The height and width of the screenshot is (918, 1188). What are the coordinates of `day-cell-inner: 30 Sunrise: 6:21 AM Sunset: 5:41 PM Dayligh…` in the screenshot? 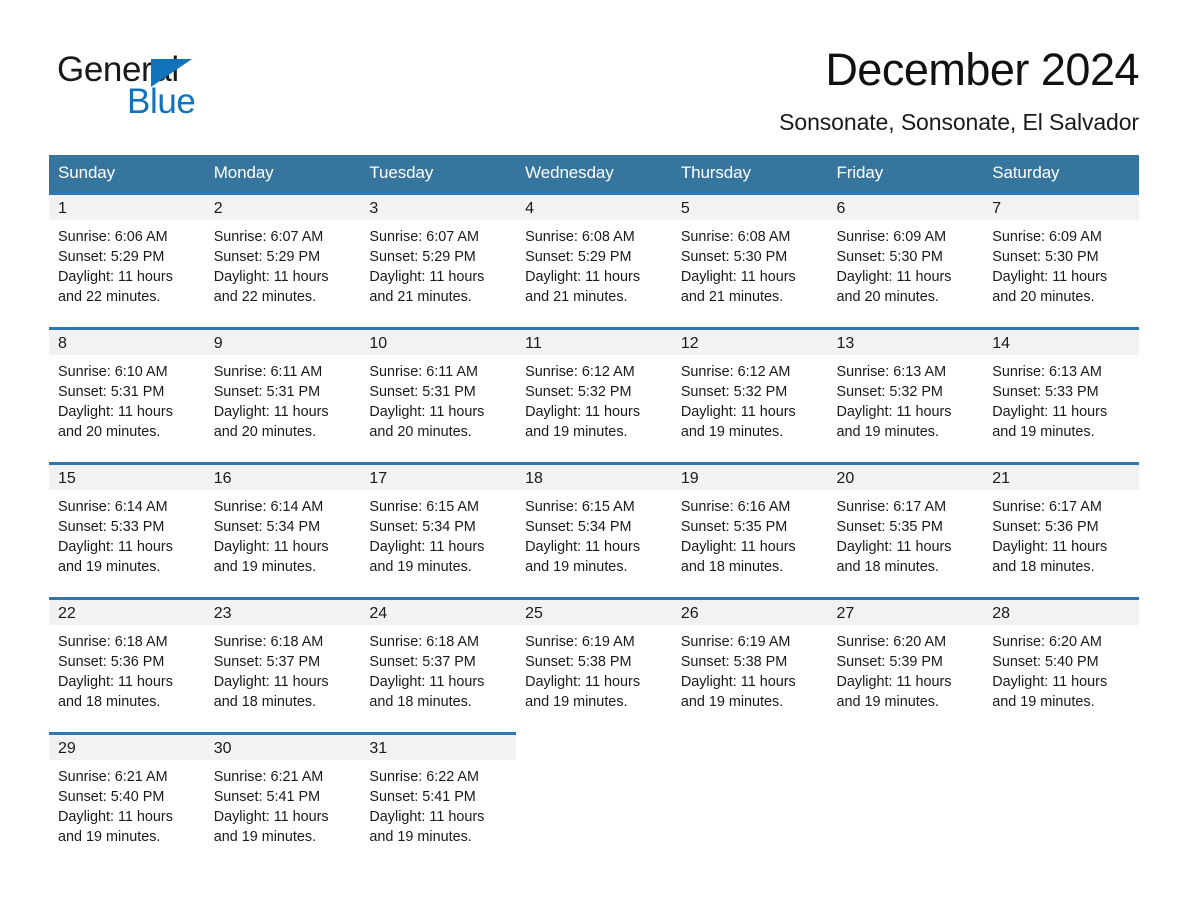 It's located at (282, 800).